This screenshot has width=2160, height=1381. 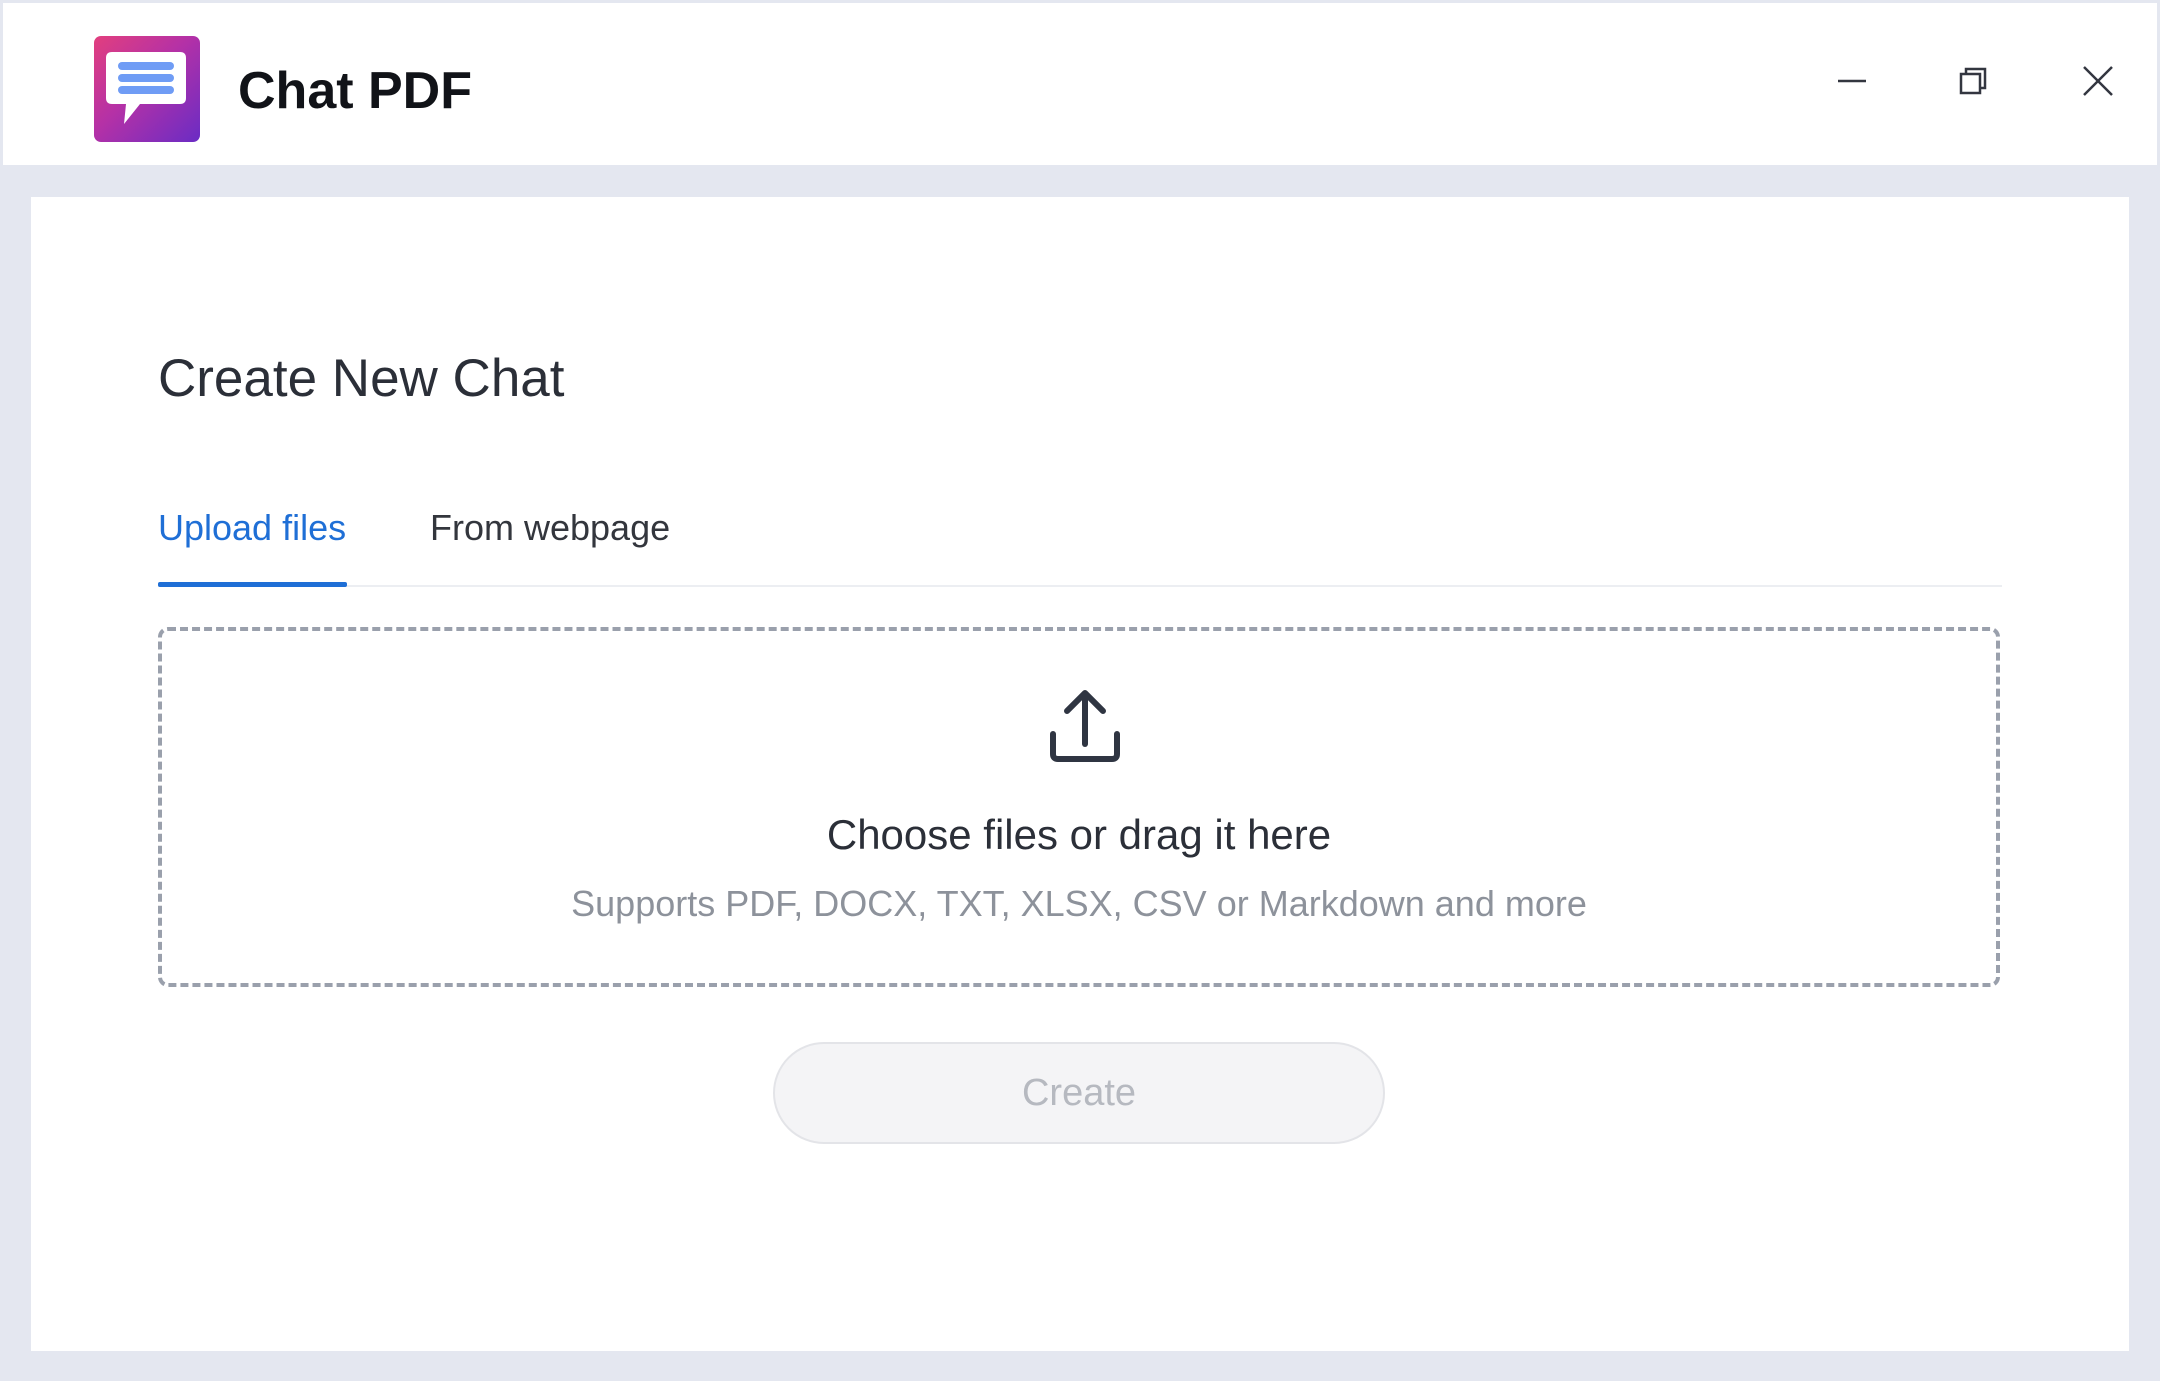 What do you see at coordinates (1079, 834) in the screenshot?
I see `dropzone-title: Choose files or drag it here` at bounding box center [1079, 834].